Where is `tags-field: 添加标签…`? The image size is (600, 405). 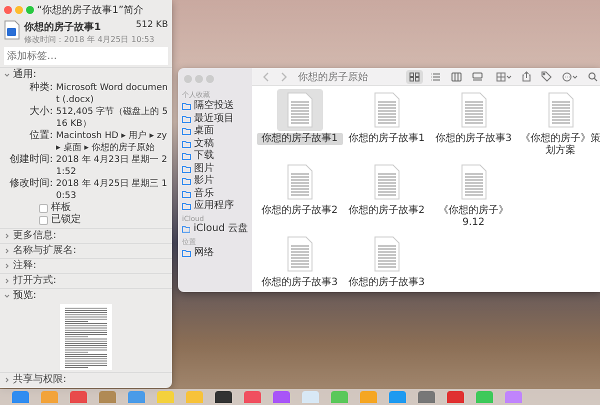 tags-field: 添加标签… is located at coordinates (86, 56).